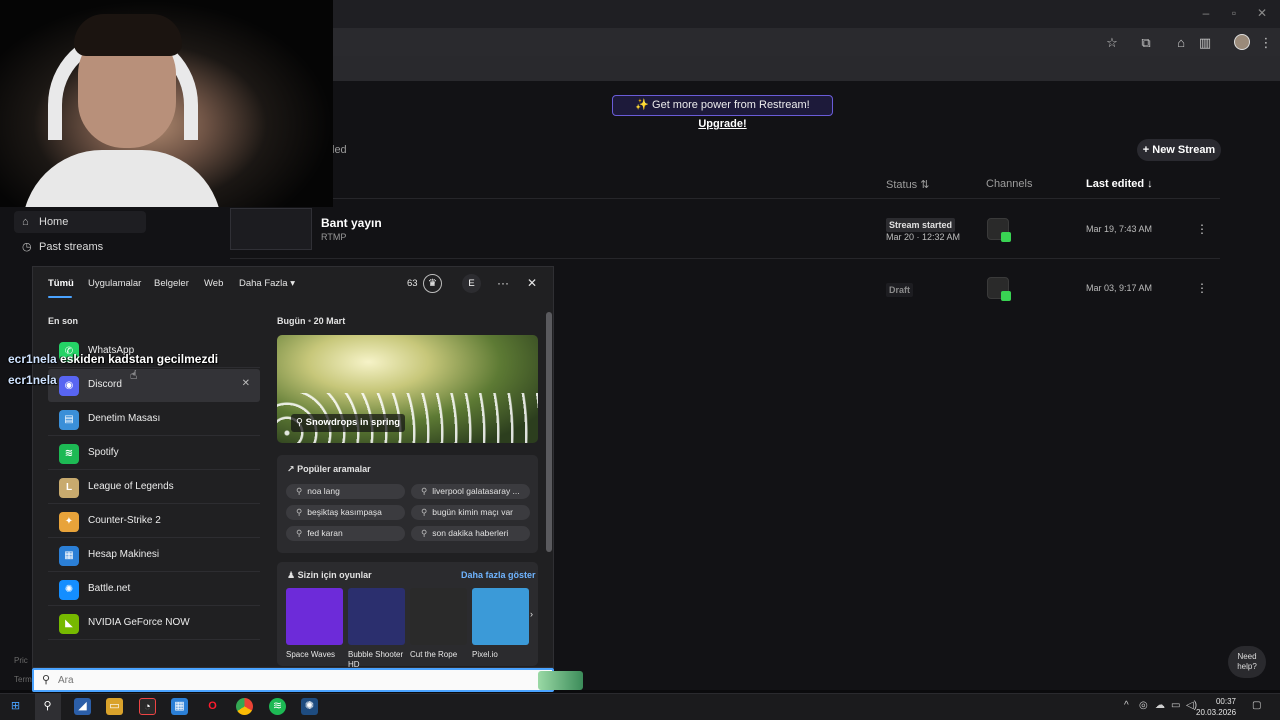  I want to click on popular-search-text: bugün kimin maçı var, so click(473, 512).